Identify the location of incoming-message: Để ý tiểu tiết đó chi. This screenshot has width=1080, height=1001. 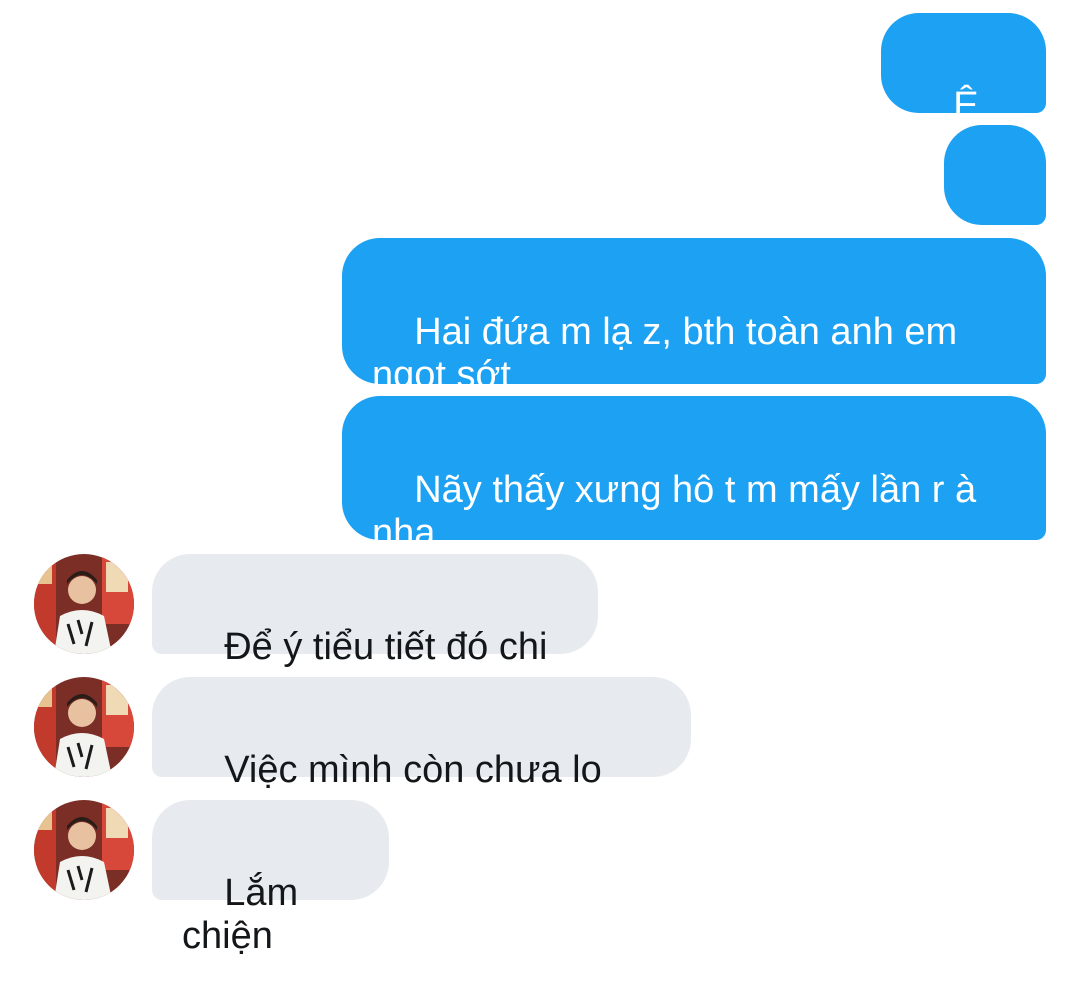
(375, 653).